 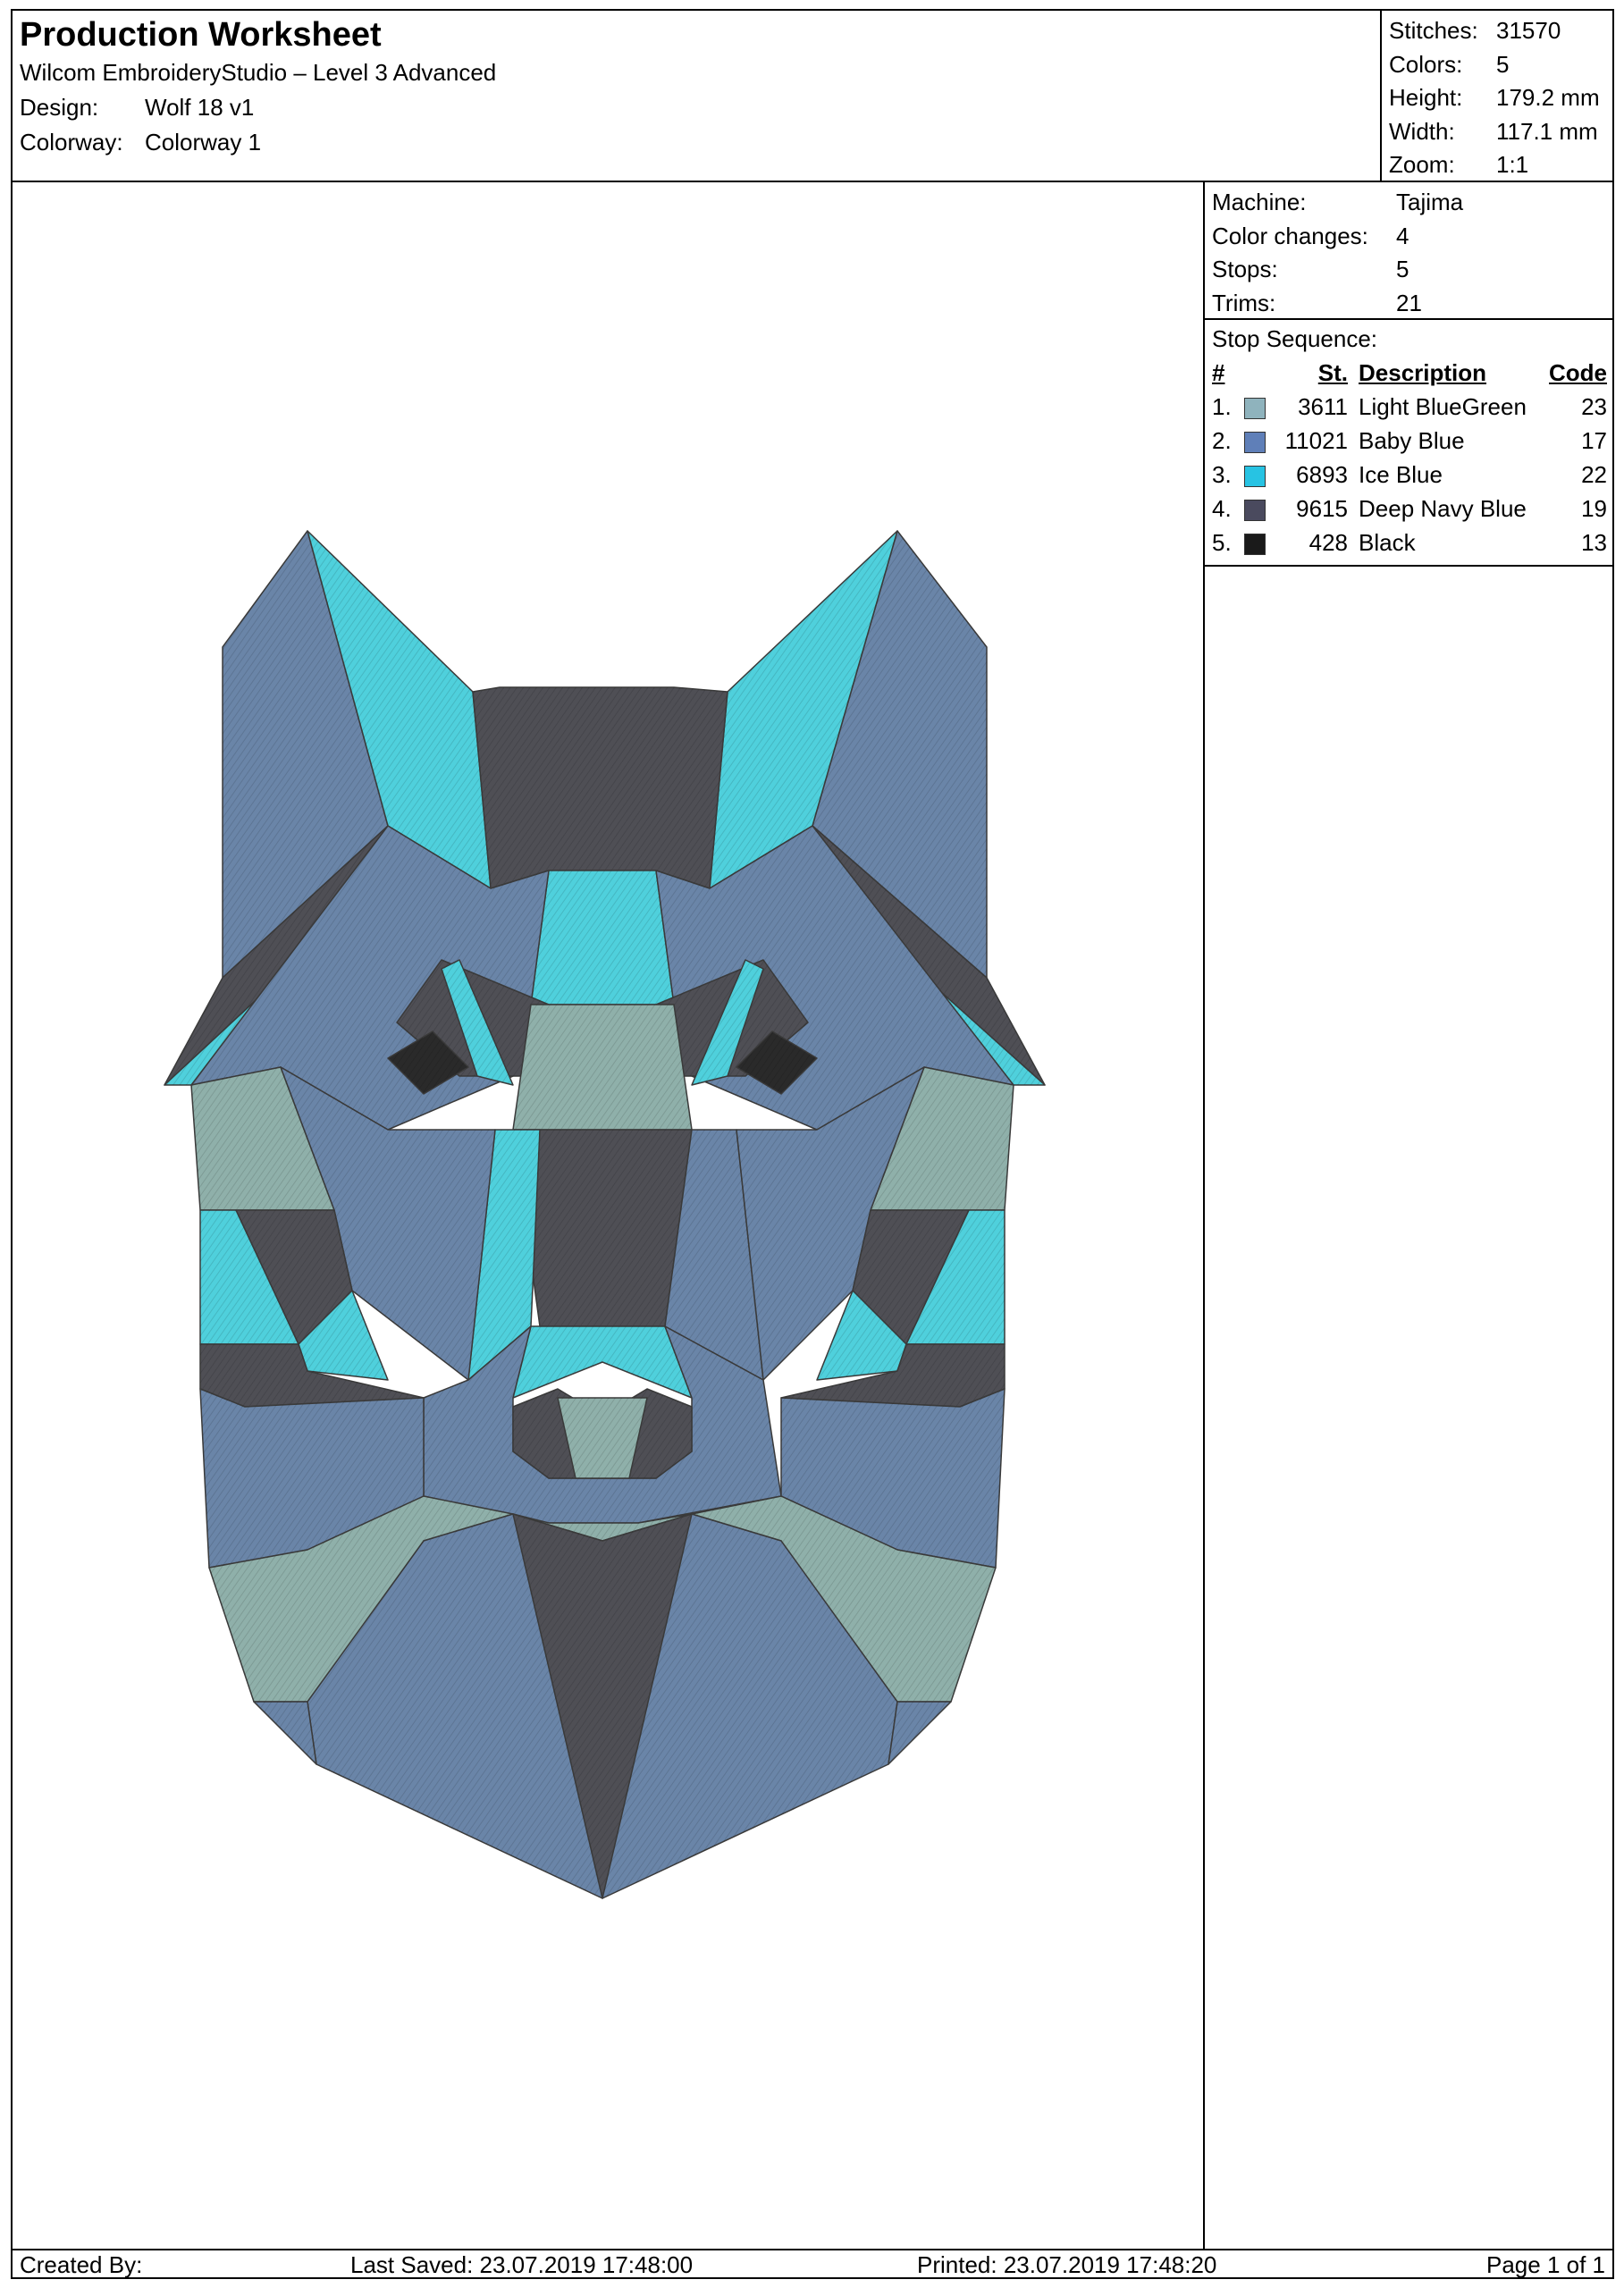 I want to click on col-header-swatch, so click(x=1258, y=373).